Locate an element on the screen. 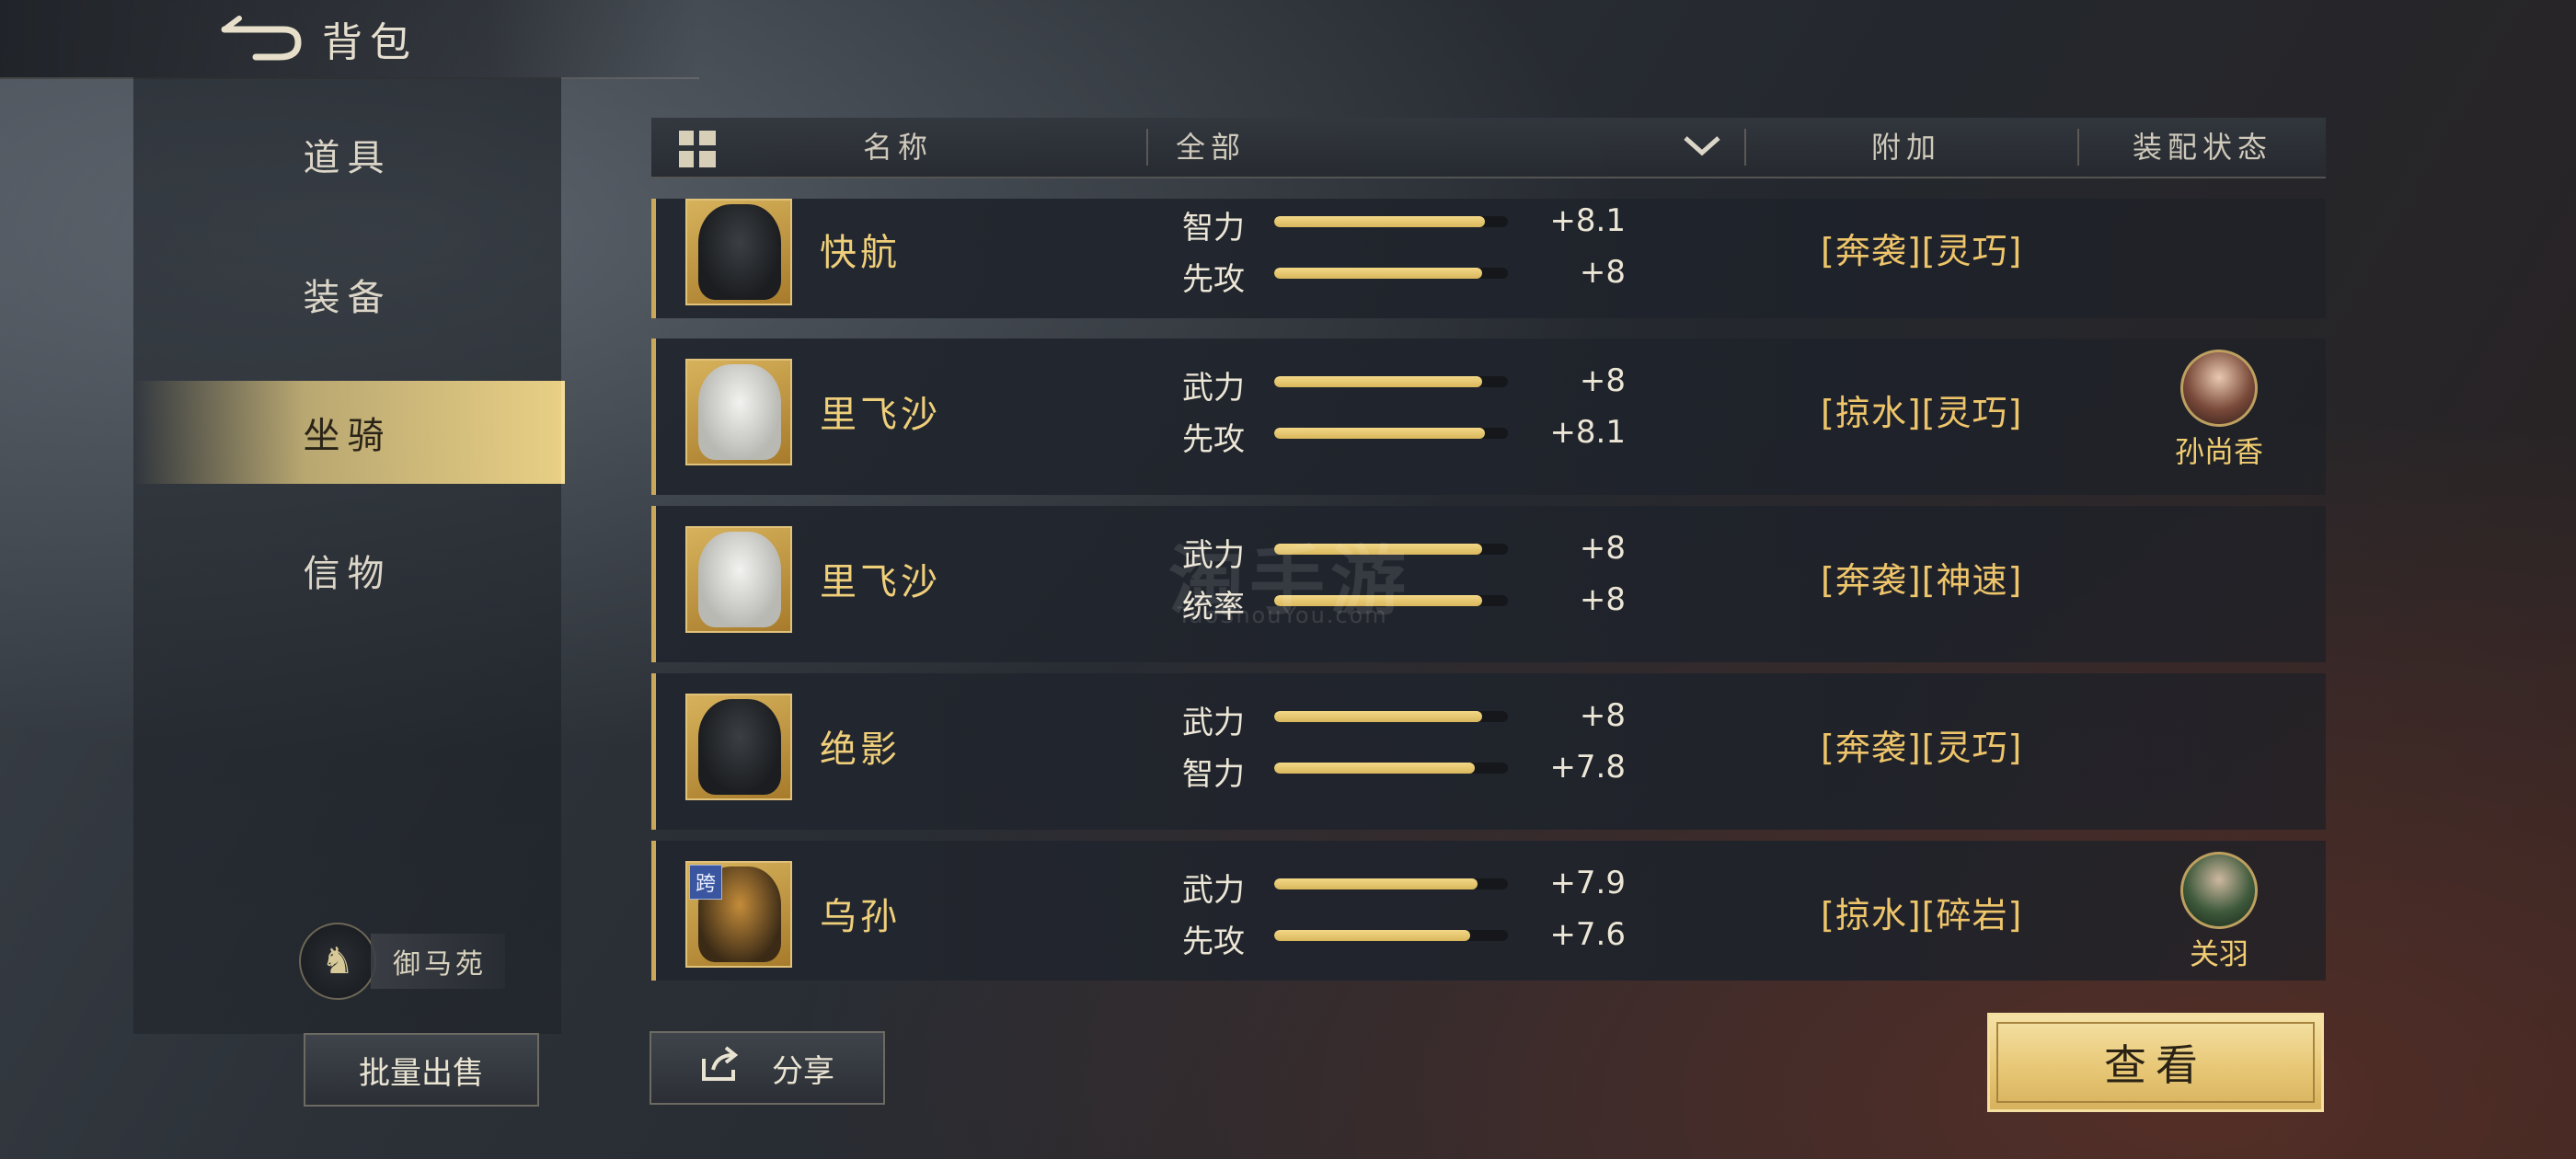 The height and width of the screenshot is (1159, 2576). equipped-hero: 关羽 is located at coordinates (2219, 912).